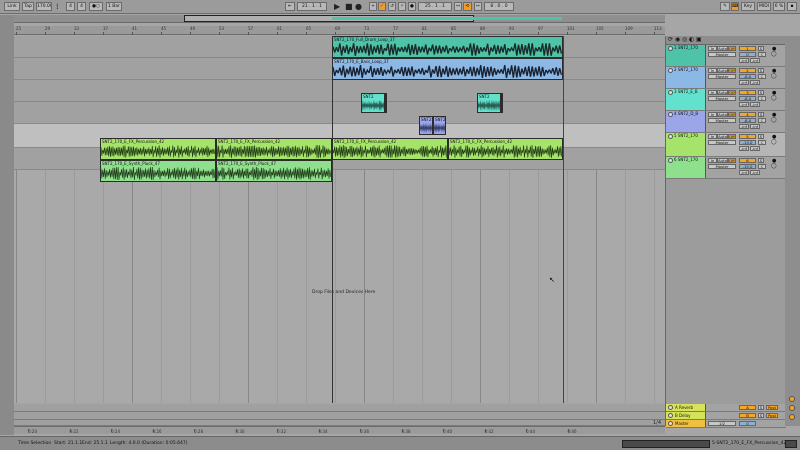 The width and height of the screenshot is (800, 450). Describe the element at coordinates (290, 6) in the screenshot. I see `follow-button: ⇤` at that location.